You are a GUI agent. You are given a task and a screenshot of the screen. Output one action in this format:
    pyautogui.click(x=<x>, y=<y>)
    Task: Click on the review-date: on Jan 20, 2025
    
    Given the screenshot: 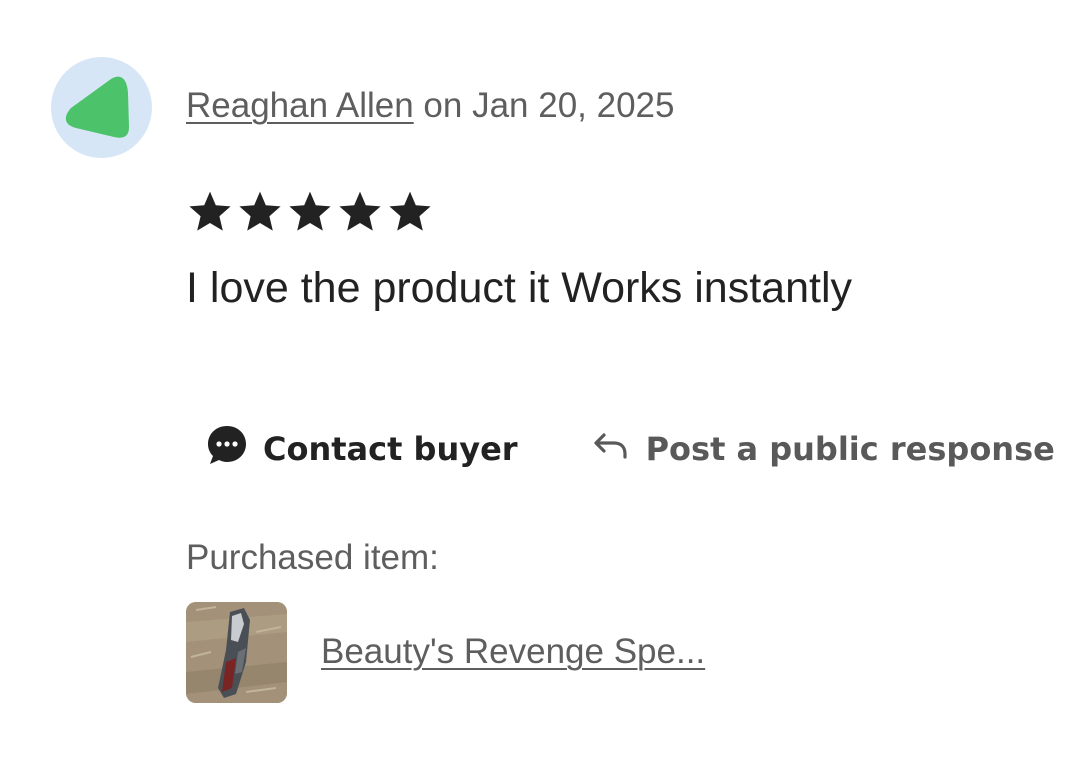 What is the action you would take?
    pyautogui.click(x=544, y=105)
    